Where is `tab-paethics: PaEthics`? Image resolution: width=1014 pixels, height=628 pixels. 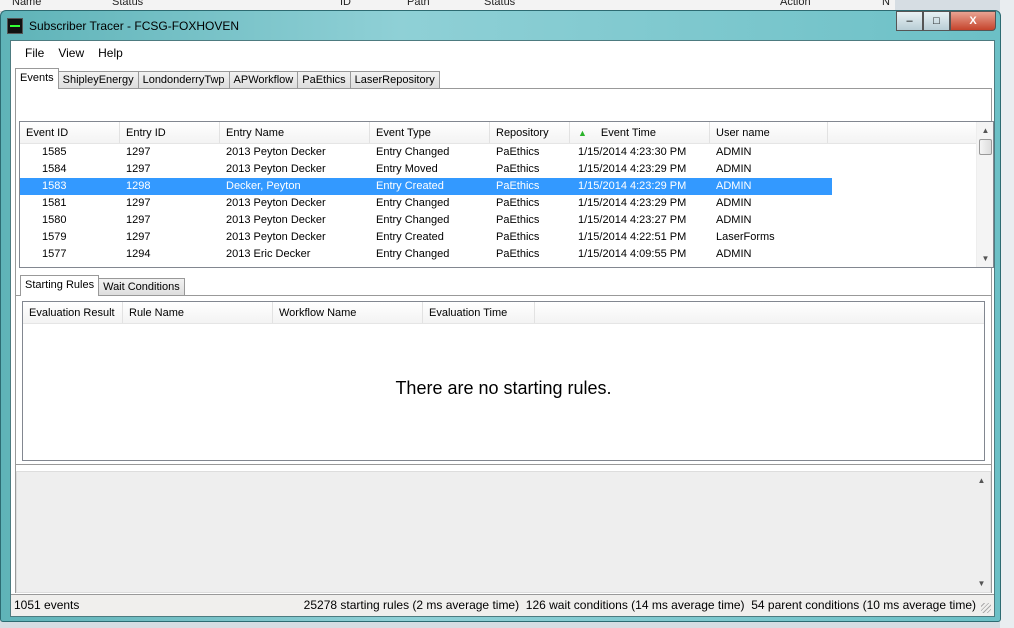
tab-paethics: PaEthics is located at coordinates (324, 80).